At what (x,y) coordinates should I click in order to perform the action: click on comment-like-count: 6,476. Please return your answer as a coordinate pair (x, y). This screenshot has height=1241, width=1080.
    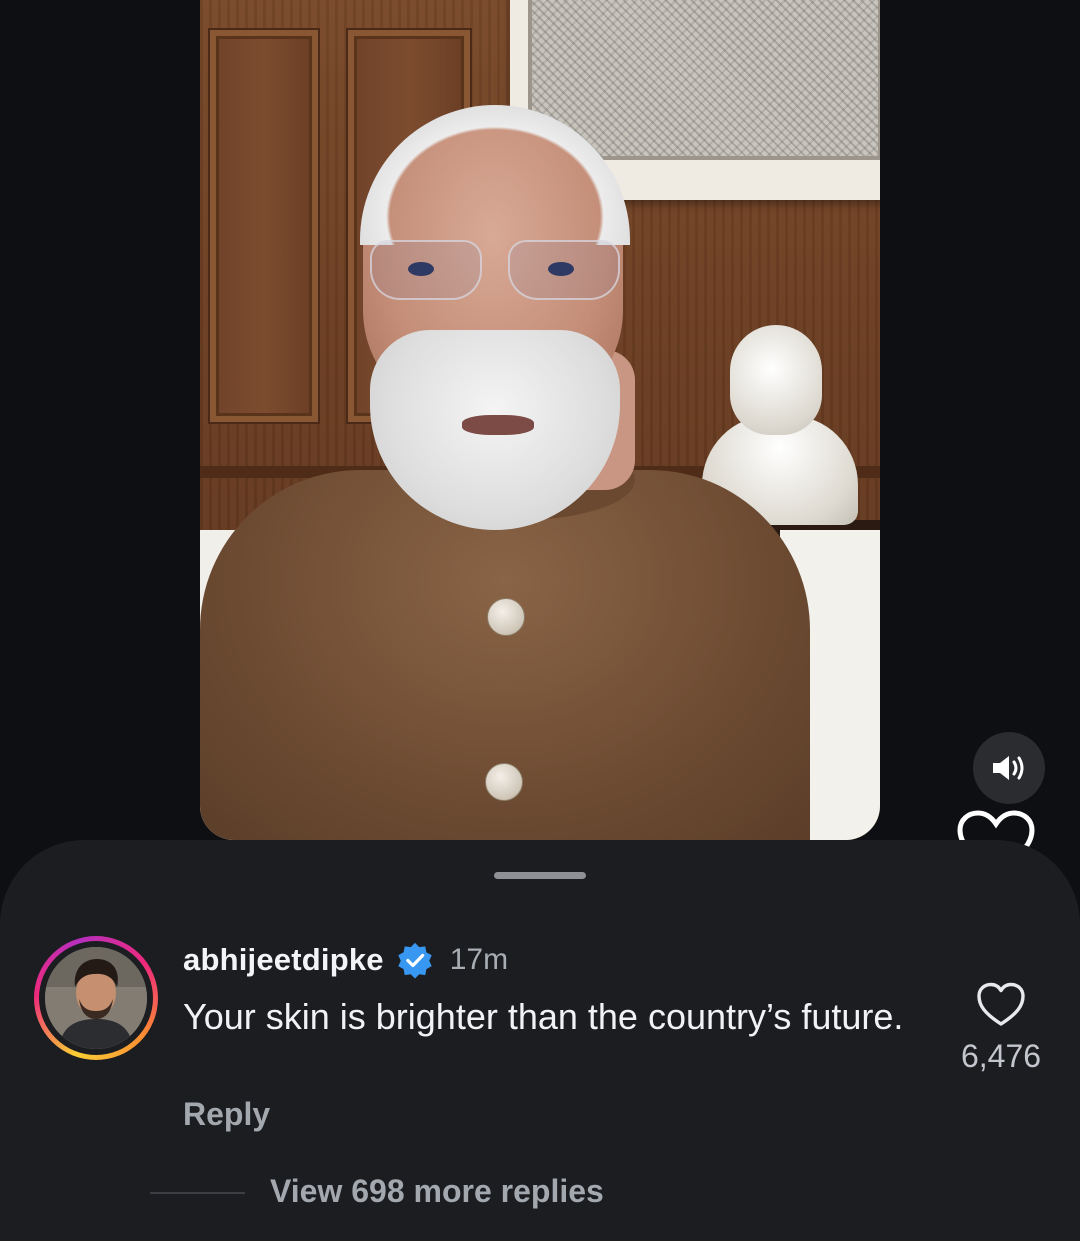
    Looking at the image, I should click on (1001, 1056).